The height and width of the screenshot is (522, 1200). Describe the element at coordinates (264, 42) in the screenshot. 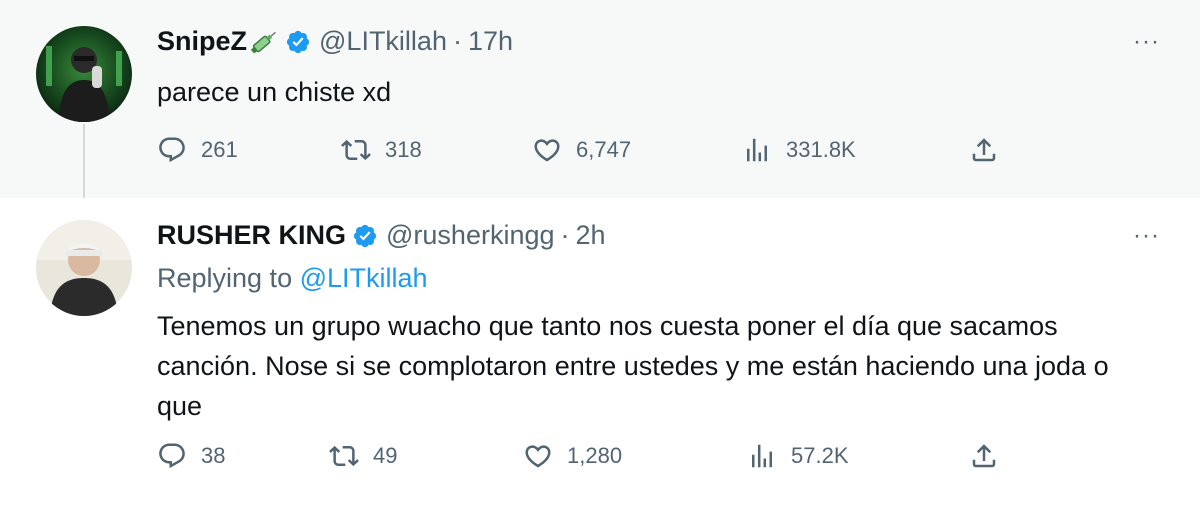

I see `syringe-icon` at that location.